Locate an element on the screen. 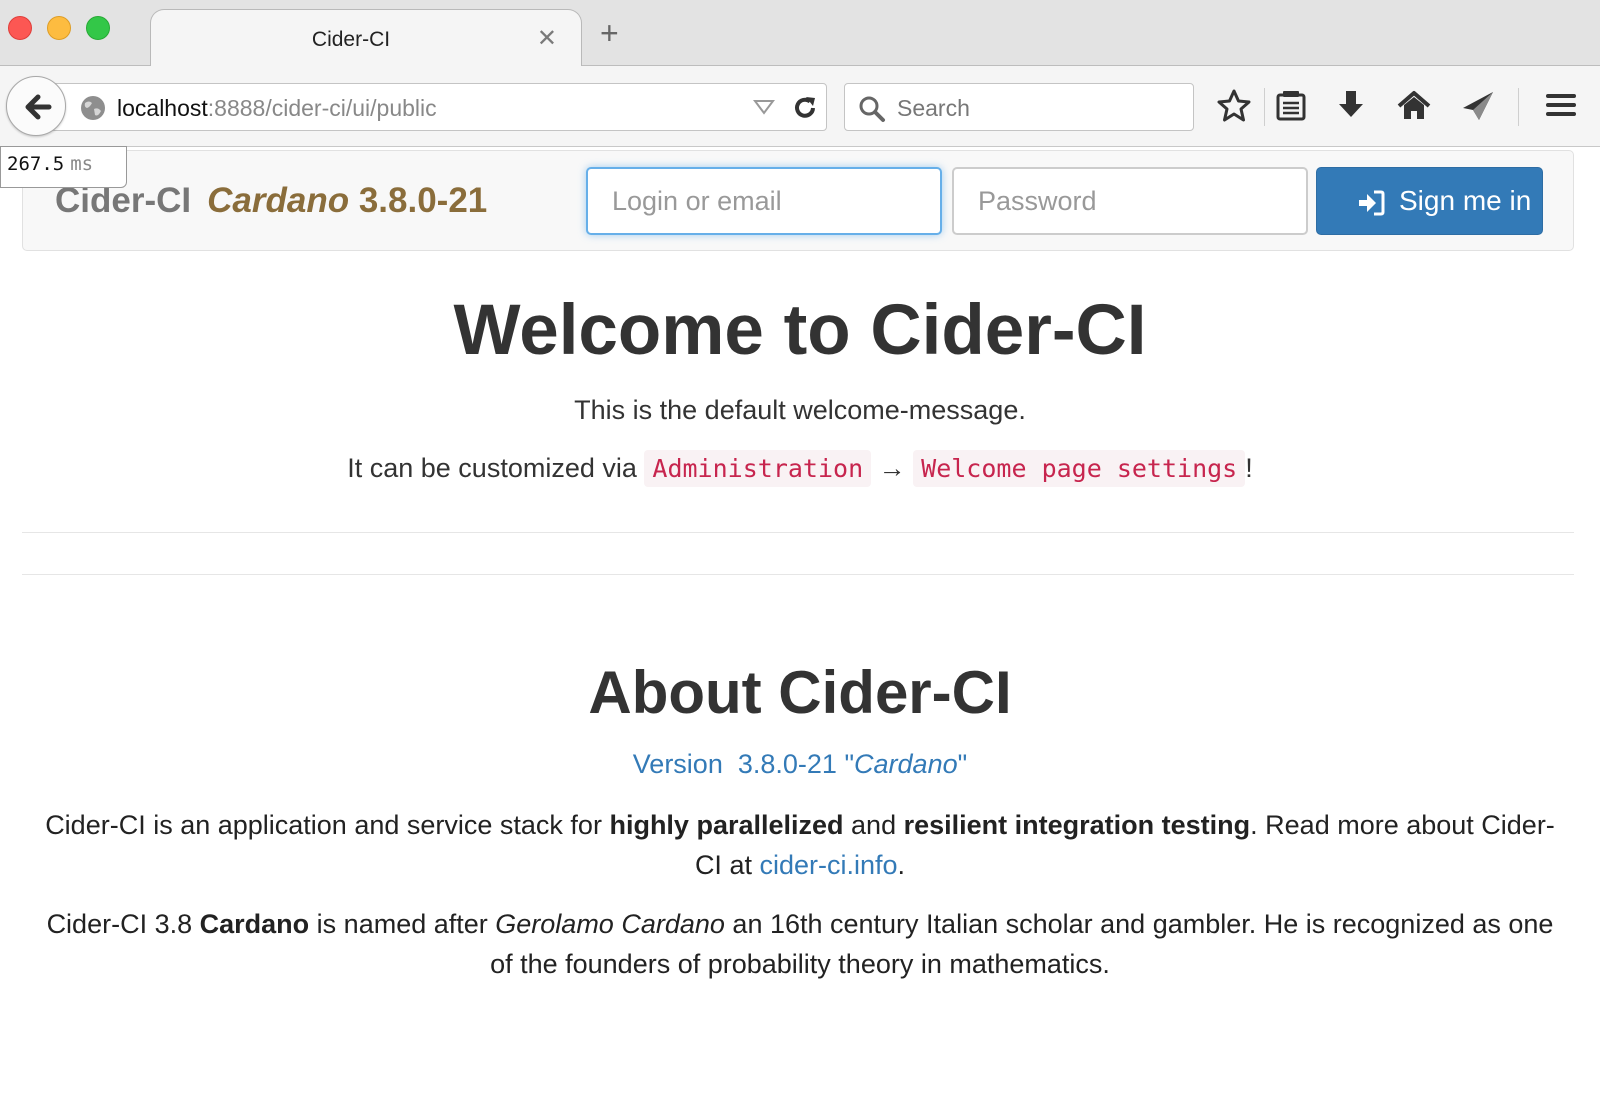 The height and width of the screenshot is (1108, 1600). send-icon is located at coordinates (1478, 106).